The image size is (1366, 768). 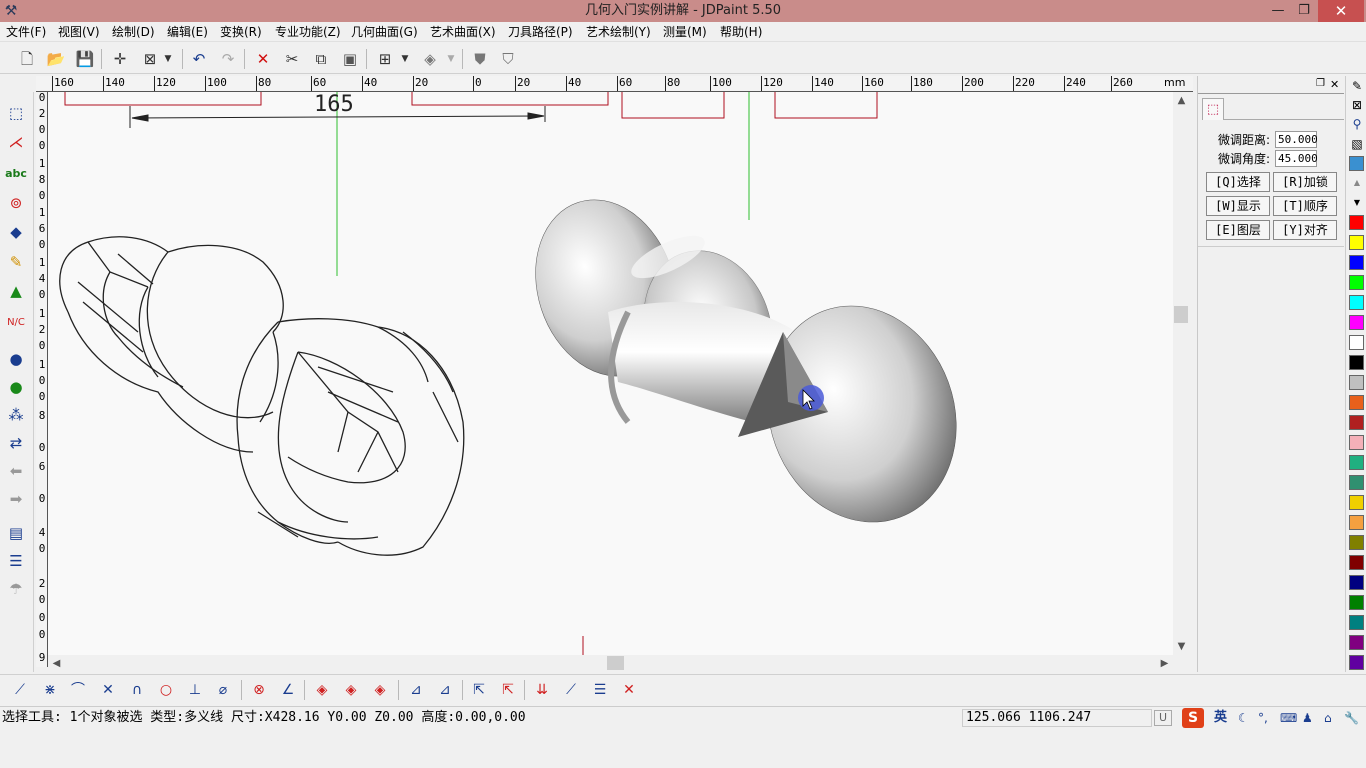 I want to click on snap-dropdown-icon: ▼, so click(x=405, y=59).